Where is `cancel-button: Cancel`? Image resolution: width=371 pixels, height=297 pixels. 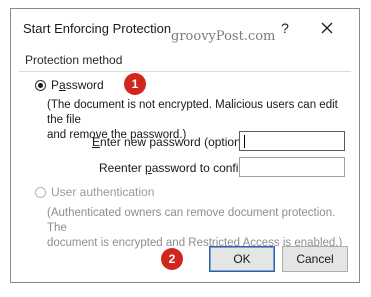
cancel-button: Cancel is located at coordinates (315, 259).